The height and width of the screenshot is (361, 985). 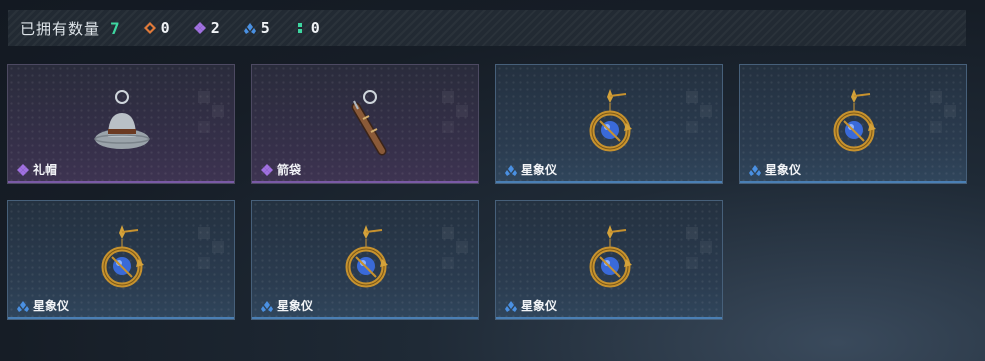 What do you see at coordinates (122, 119) in the screenshot?
I see `top-hat-icon` at bounding box center [122, 119].